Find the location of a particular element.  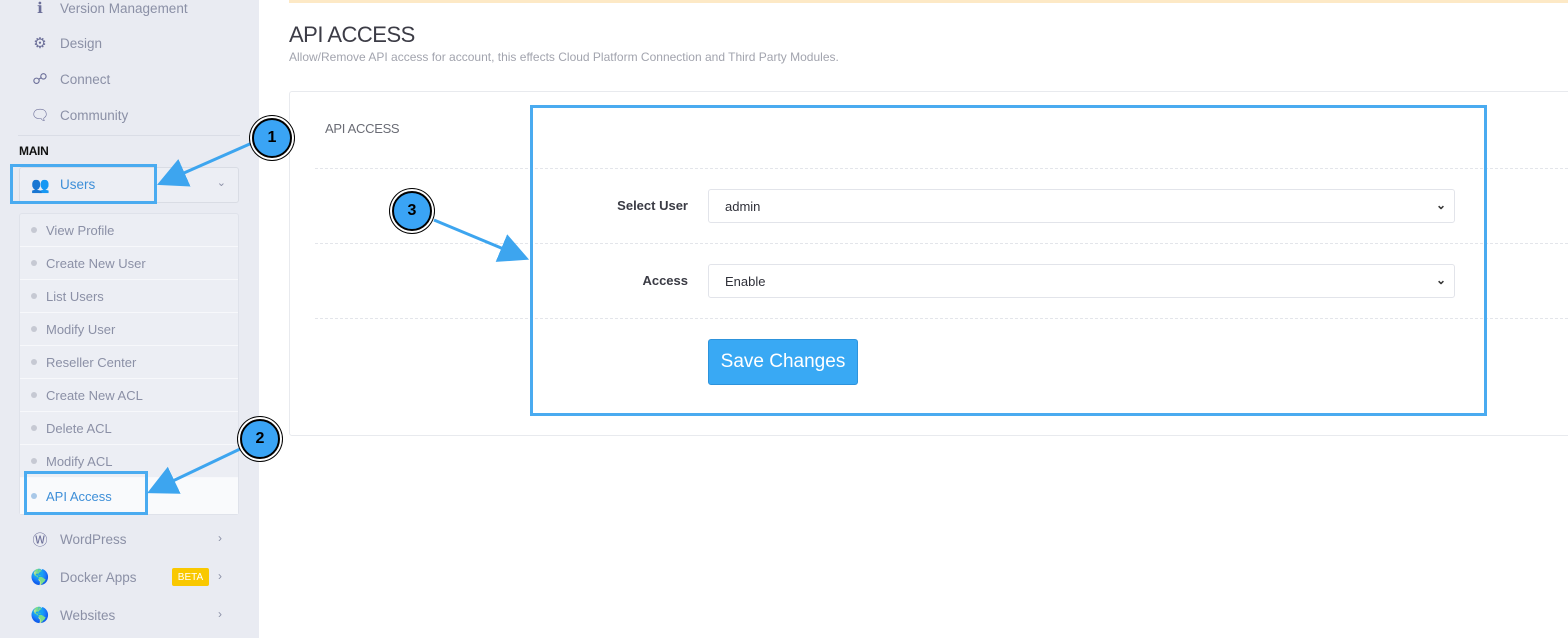

annotation-badge-3: 3 is located at coordinates (412, 211).